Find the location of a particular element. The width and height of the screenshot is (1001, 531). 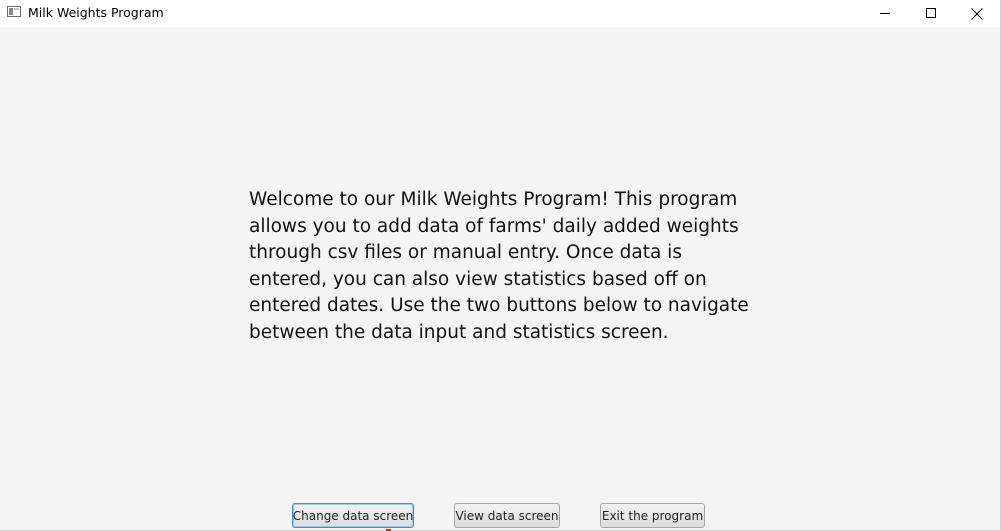

exit-program-button: Exit the program is located at coordinates (652, 515).